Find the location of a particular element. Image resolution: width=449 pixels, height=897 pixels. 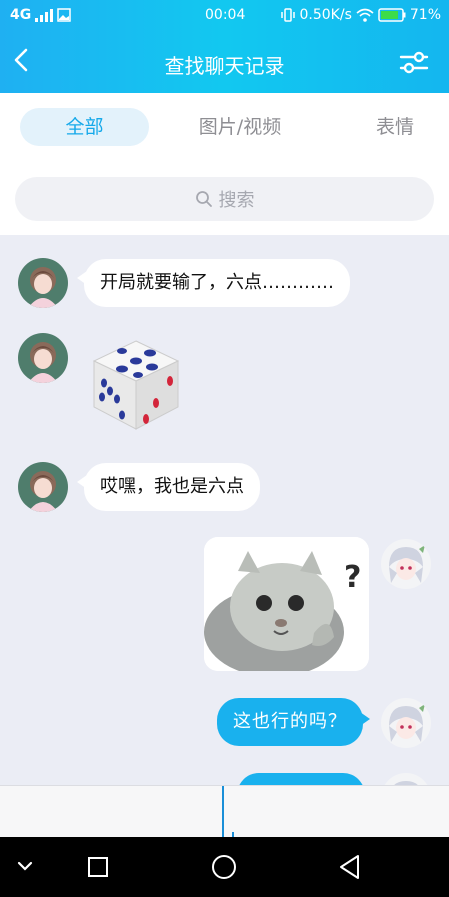

search-input: 搜索 is located at coordinates (224, 199).